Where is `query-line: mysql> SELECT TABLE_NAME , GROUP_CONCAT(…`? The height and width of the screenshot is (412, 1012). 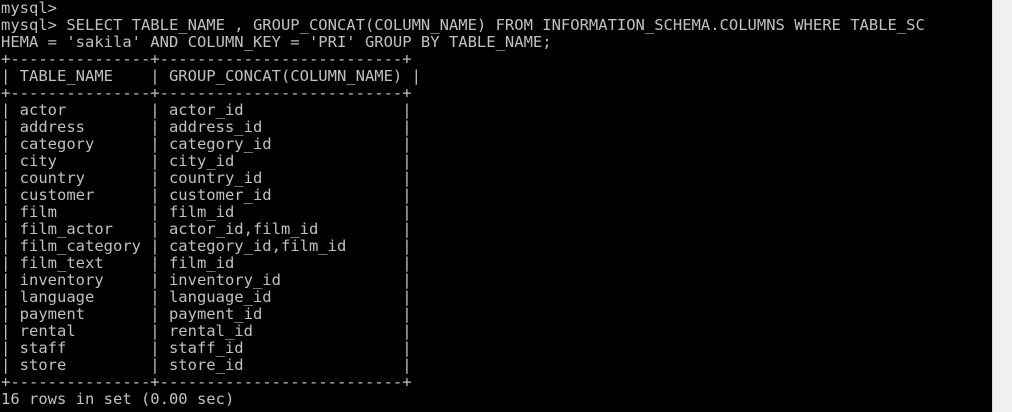
query-line: mysql> SELECT TABLE_NAME , GROUP_CONCAT(… is located at coordinates (463, 25).